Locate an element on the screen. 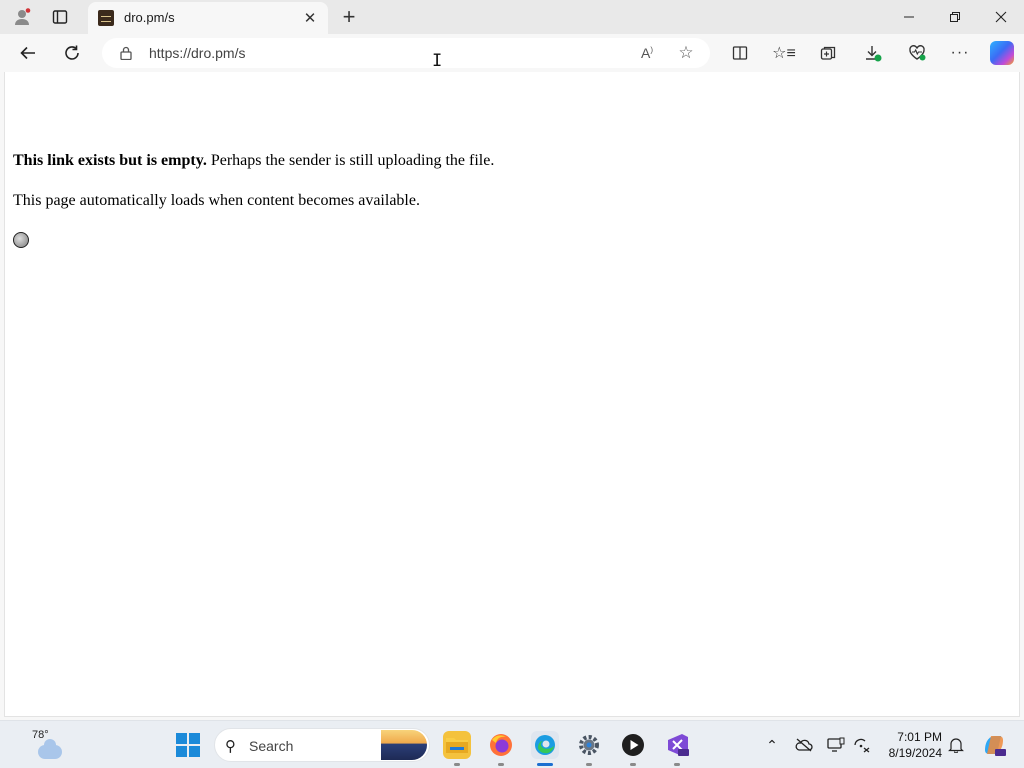 This screenshot has height=768, width=1024. settings-indicator is located at coordinates (589, 764).